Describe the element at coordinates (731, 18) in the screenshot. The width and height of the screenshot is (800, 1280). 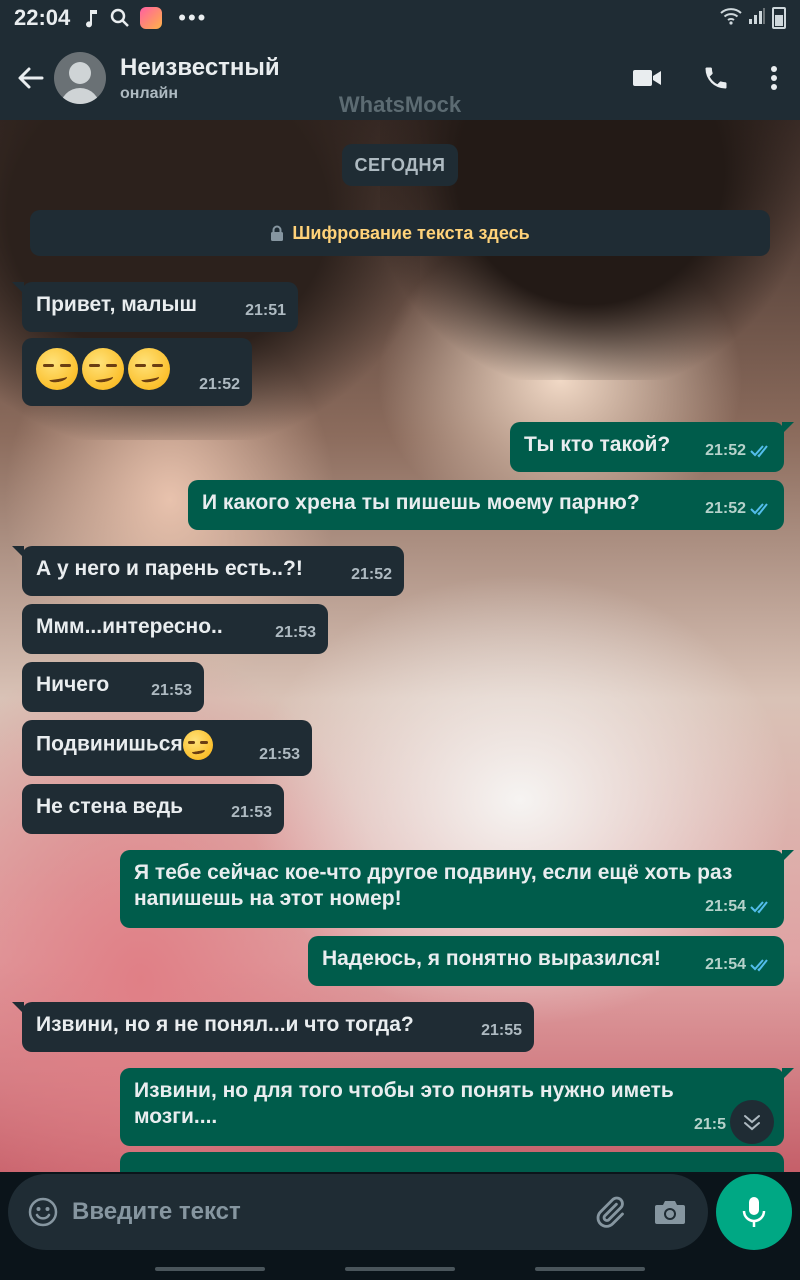
I see `wifi-icon` at that location.